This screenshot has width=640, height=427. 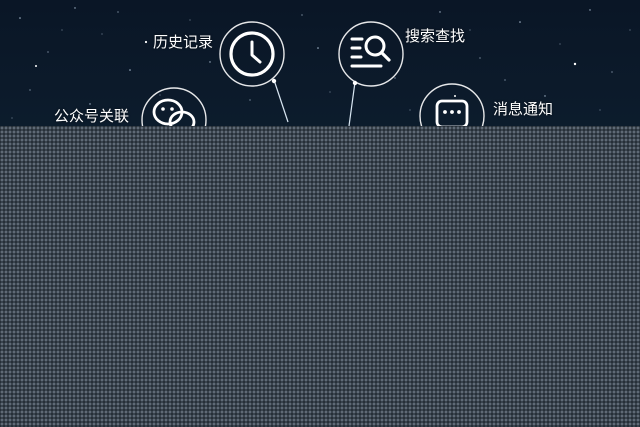 I want to click on message-node, so click(x=453, y=103).